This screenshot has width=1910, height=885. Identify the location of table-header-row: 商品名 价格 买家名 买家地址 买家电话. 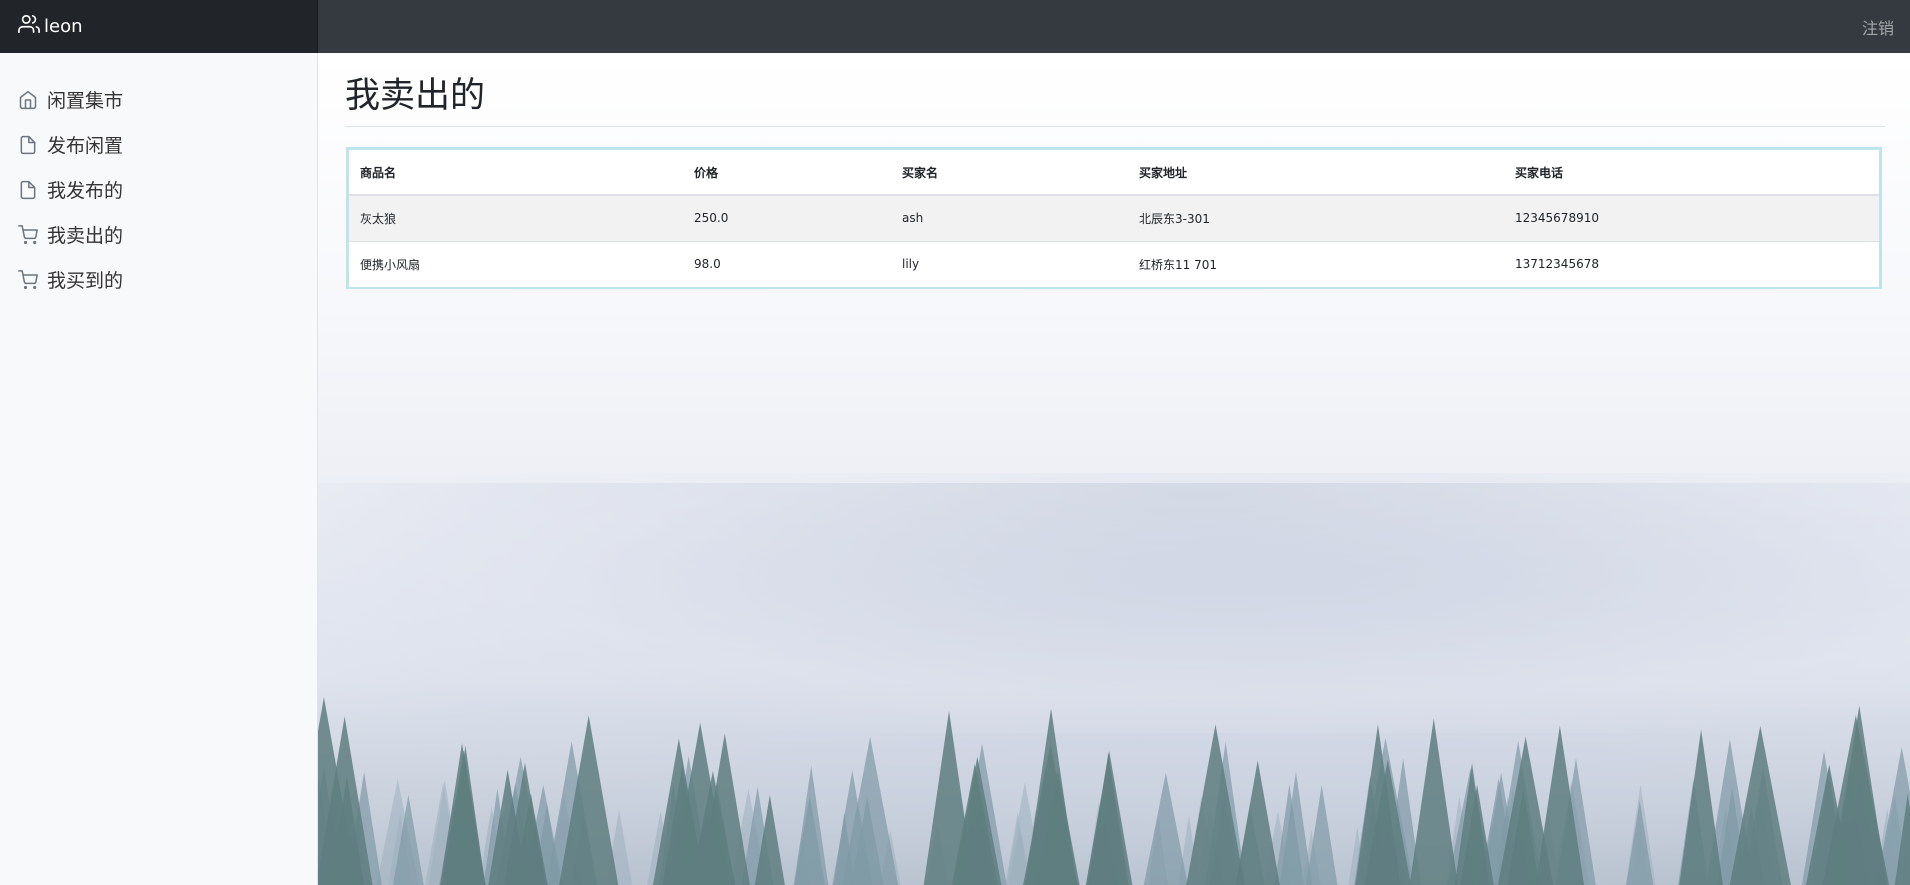
(1114, 173).